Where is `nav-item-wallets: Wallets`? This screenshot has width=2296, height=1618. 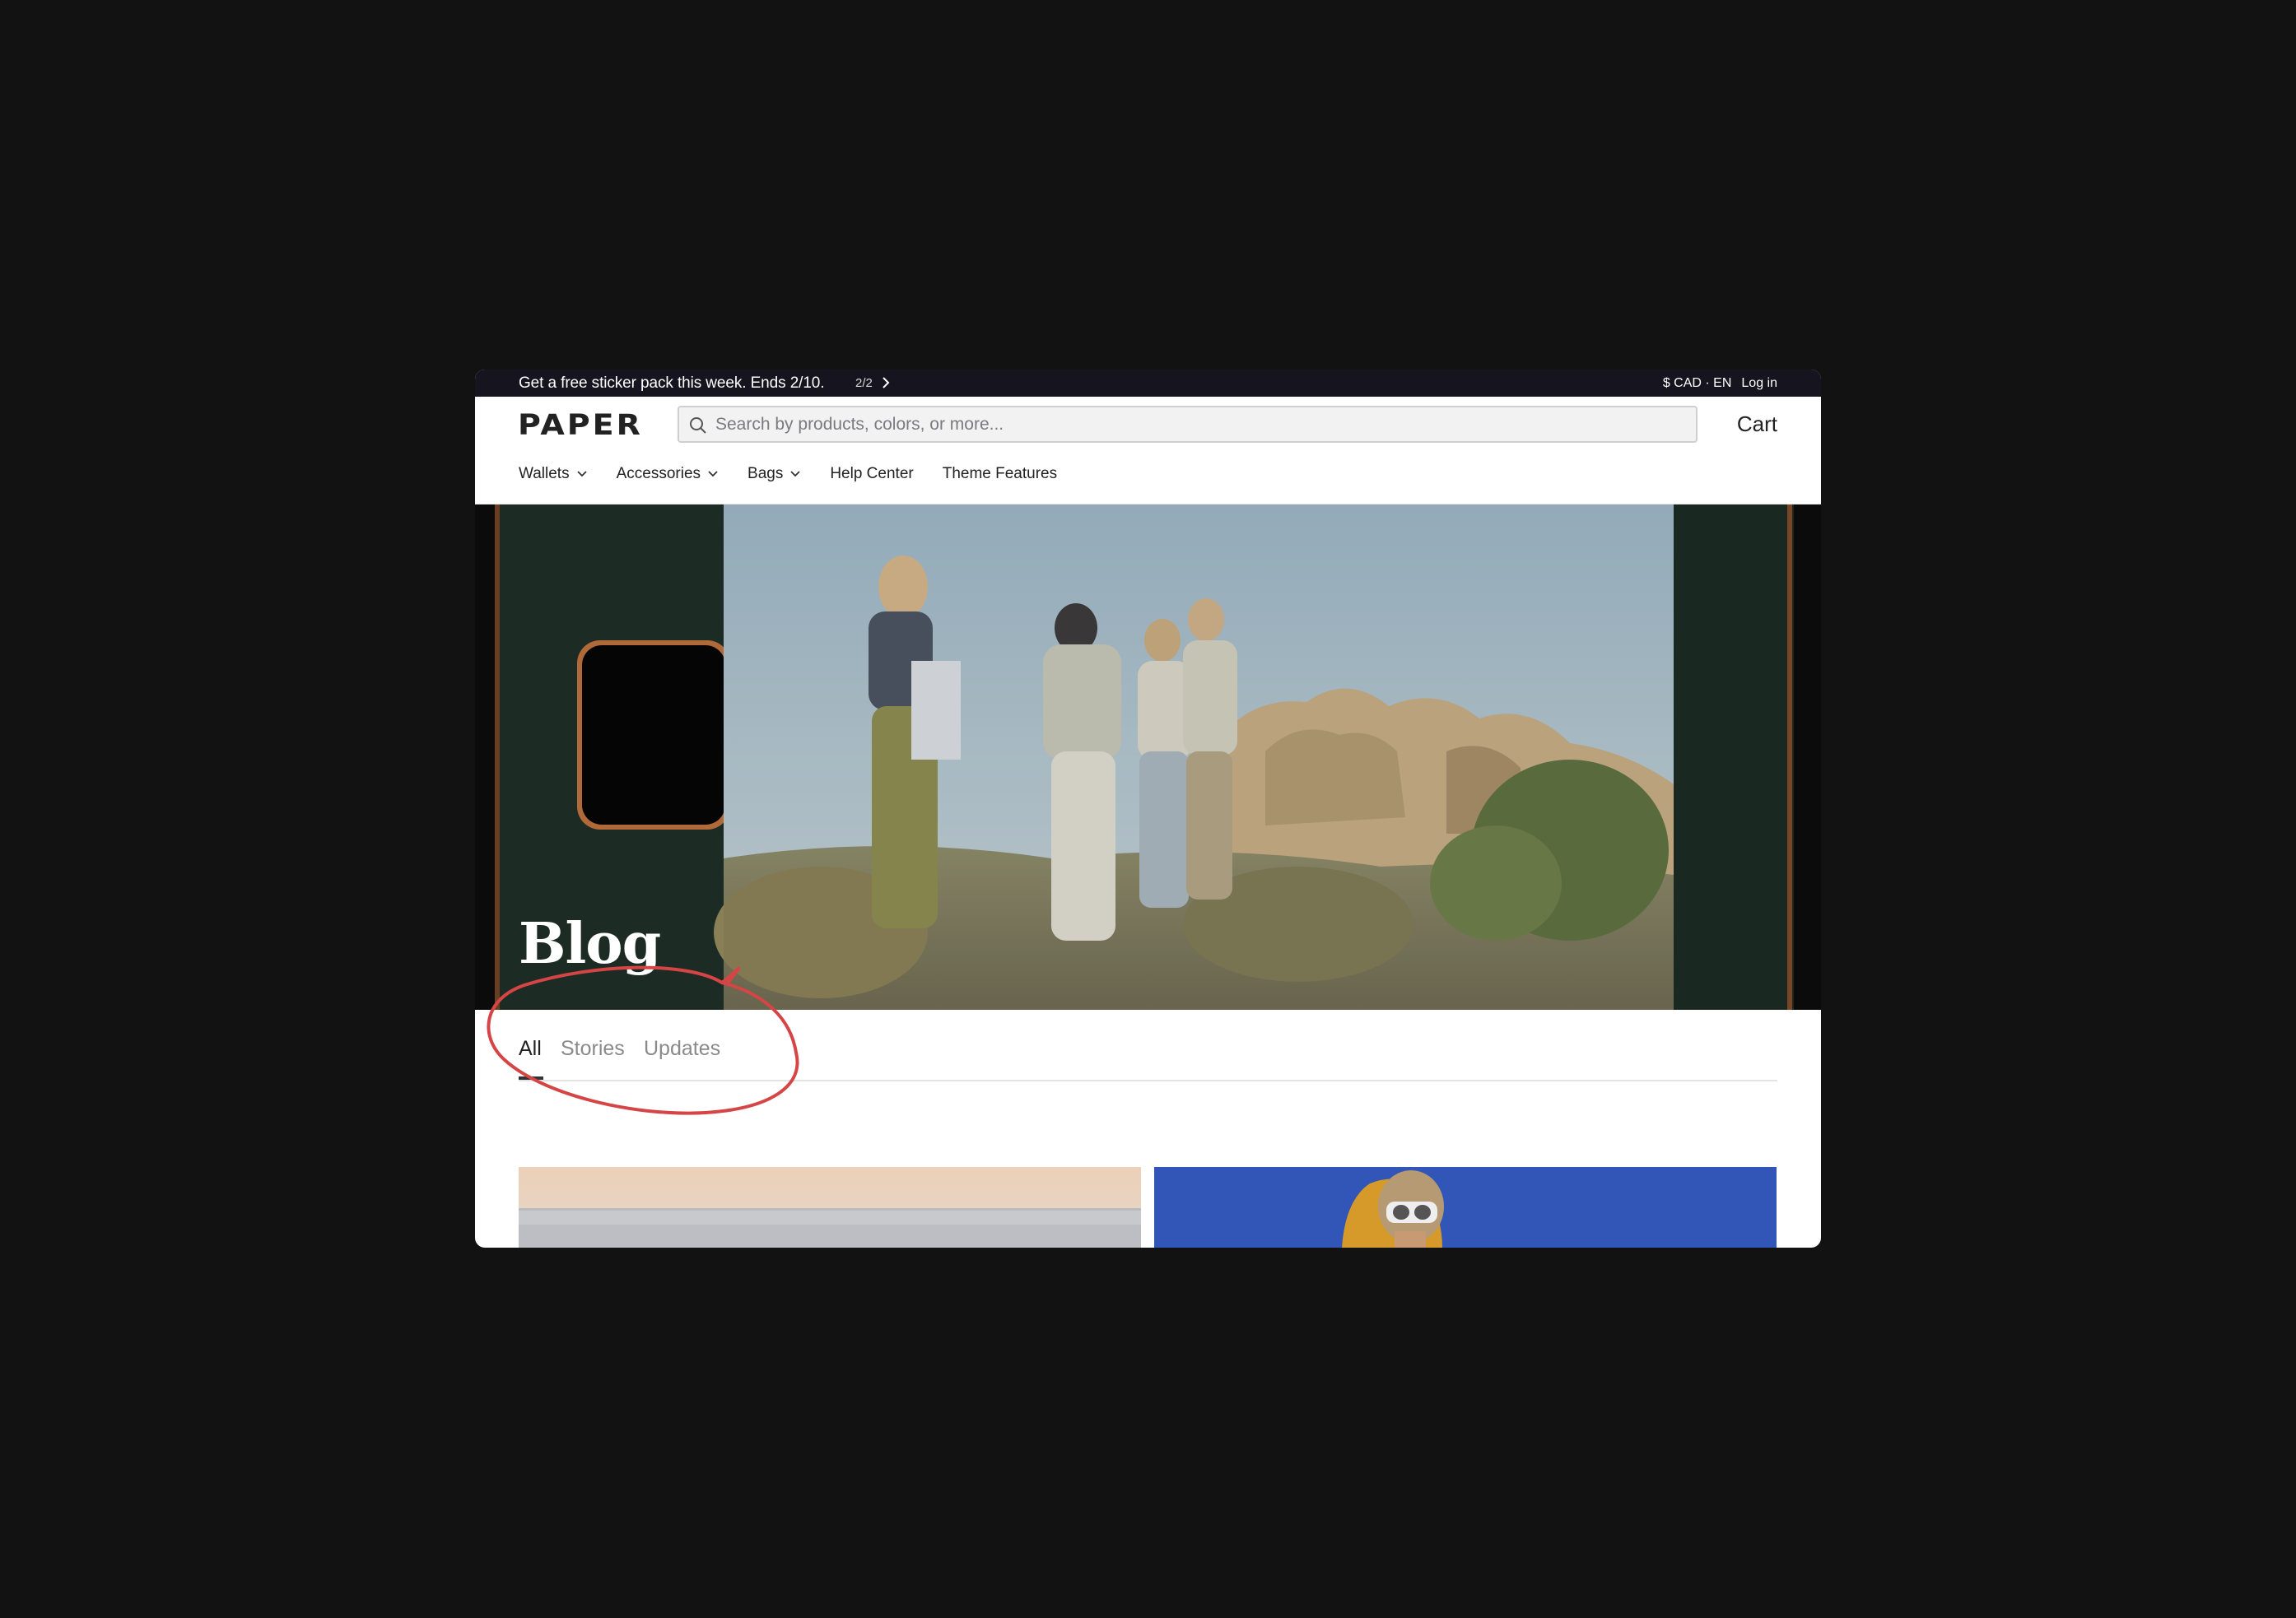 nav-item-wallets: Wallets is located at coordinates (553, 474).